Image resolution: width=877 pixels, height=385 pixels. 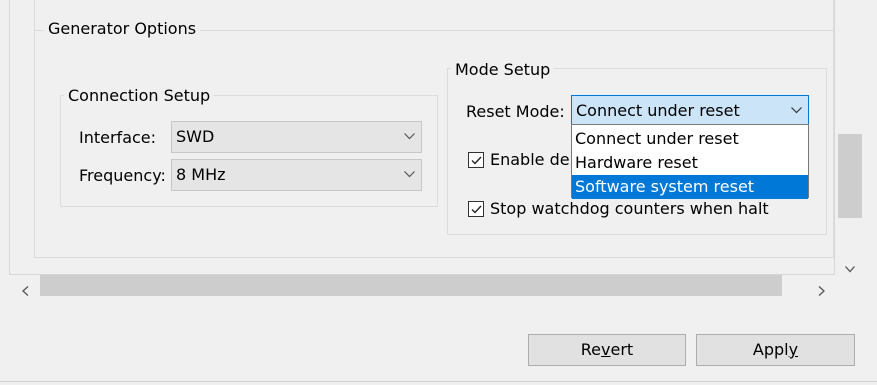 What do you see at coordinates (658, 110) in the screenshot?
I see `reset-mode-select-value: Connect under reset` at bounding box center [658, 110].